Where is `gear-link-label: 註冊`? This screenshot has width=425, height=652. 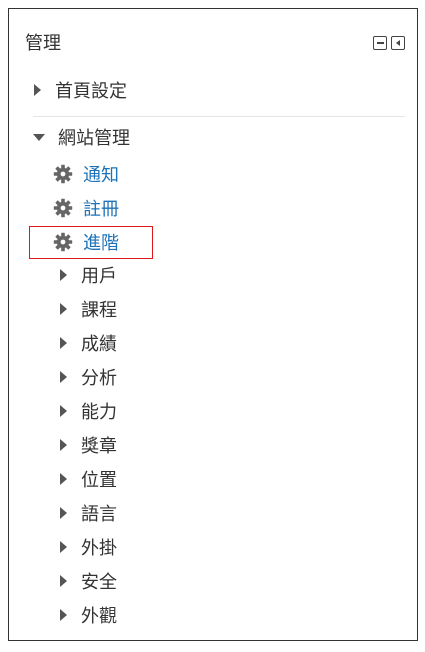
gear-link-label: 註冊 is located at coordinates (101, 209).